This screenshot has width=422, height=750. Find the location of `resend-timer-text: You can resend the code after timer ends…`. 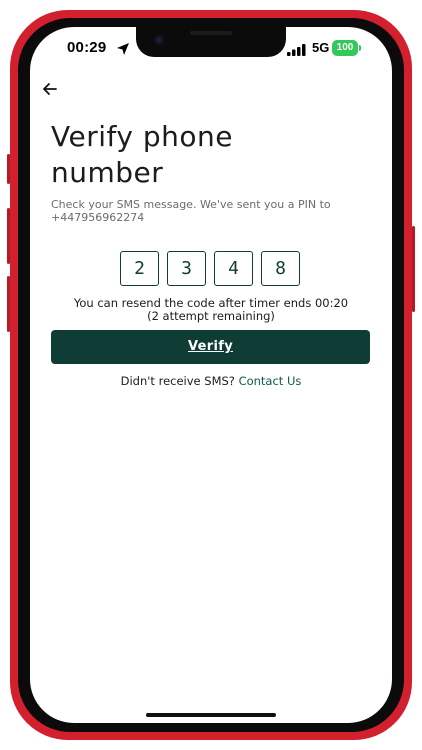

resend-timer-text: You can resend the code after timer ends… is located at coordinates (211, 310).